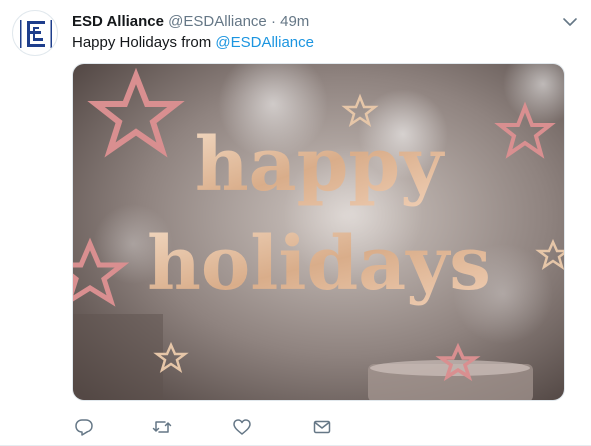 Image resolution: width=591 pixels, height=446 pixels. Describe the element at coordinates (162, 427) in the screenshot. I see `retweet-icon` at that location.